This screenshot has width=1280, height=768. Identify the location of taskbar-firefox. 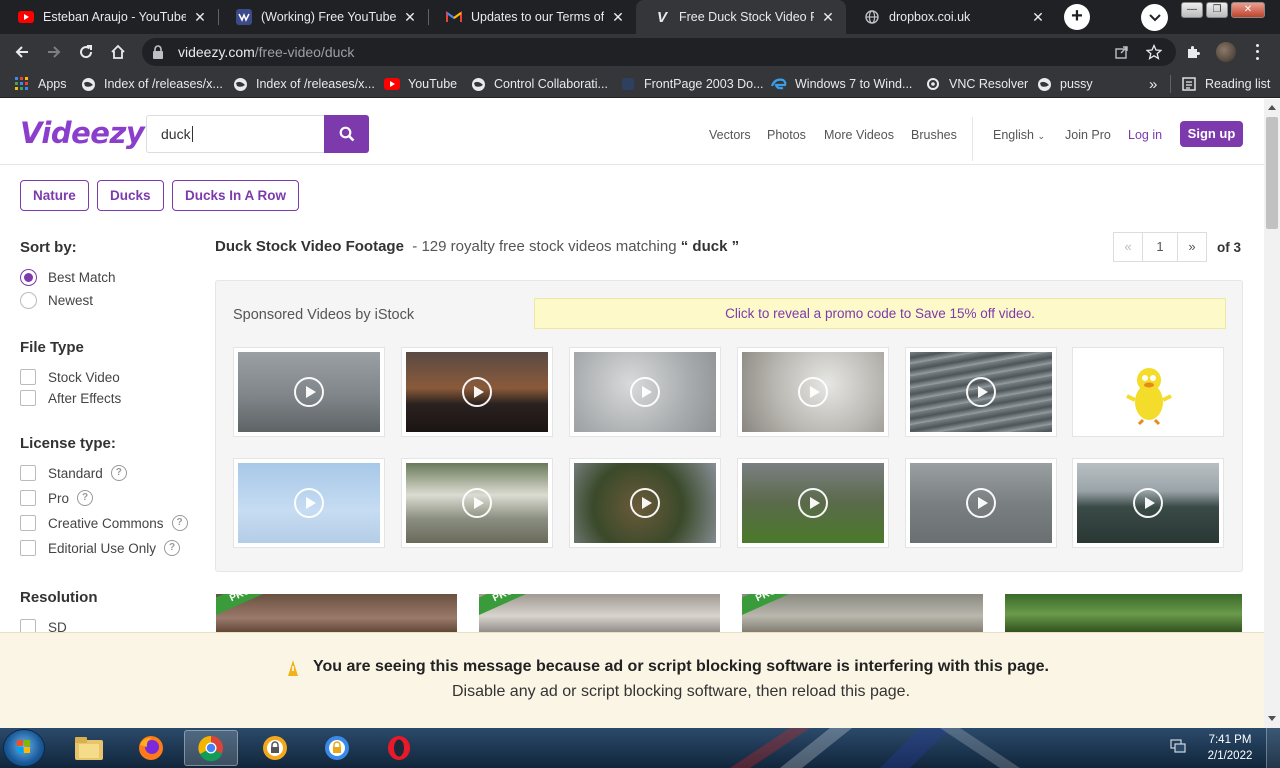
(151, 748).